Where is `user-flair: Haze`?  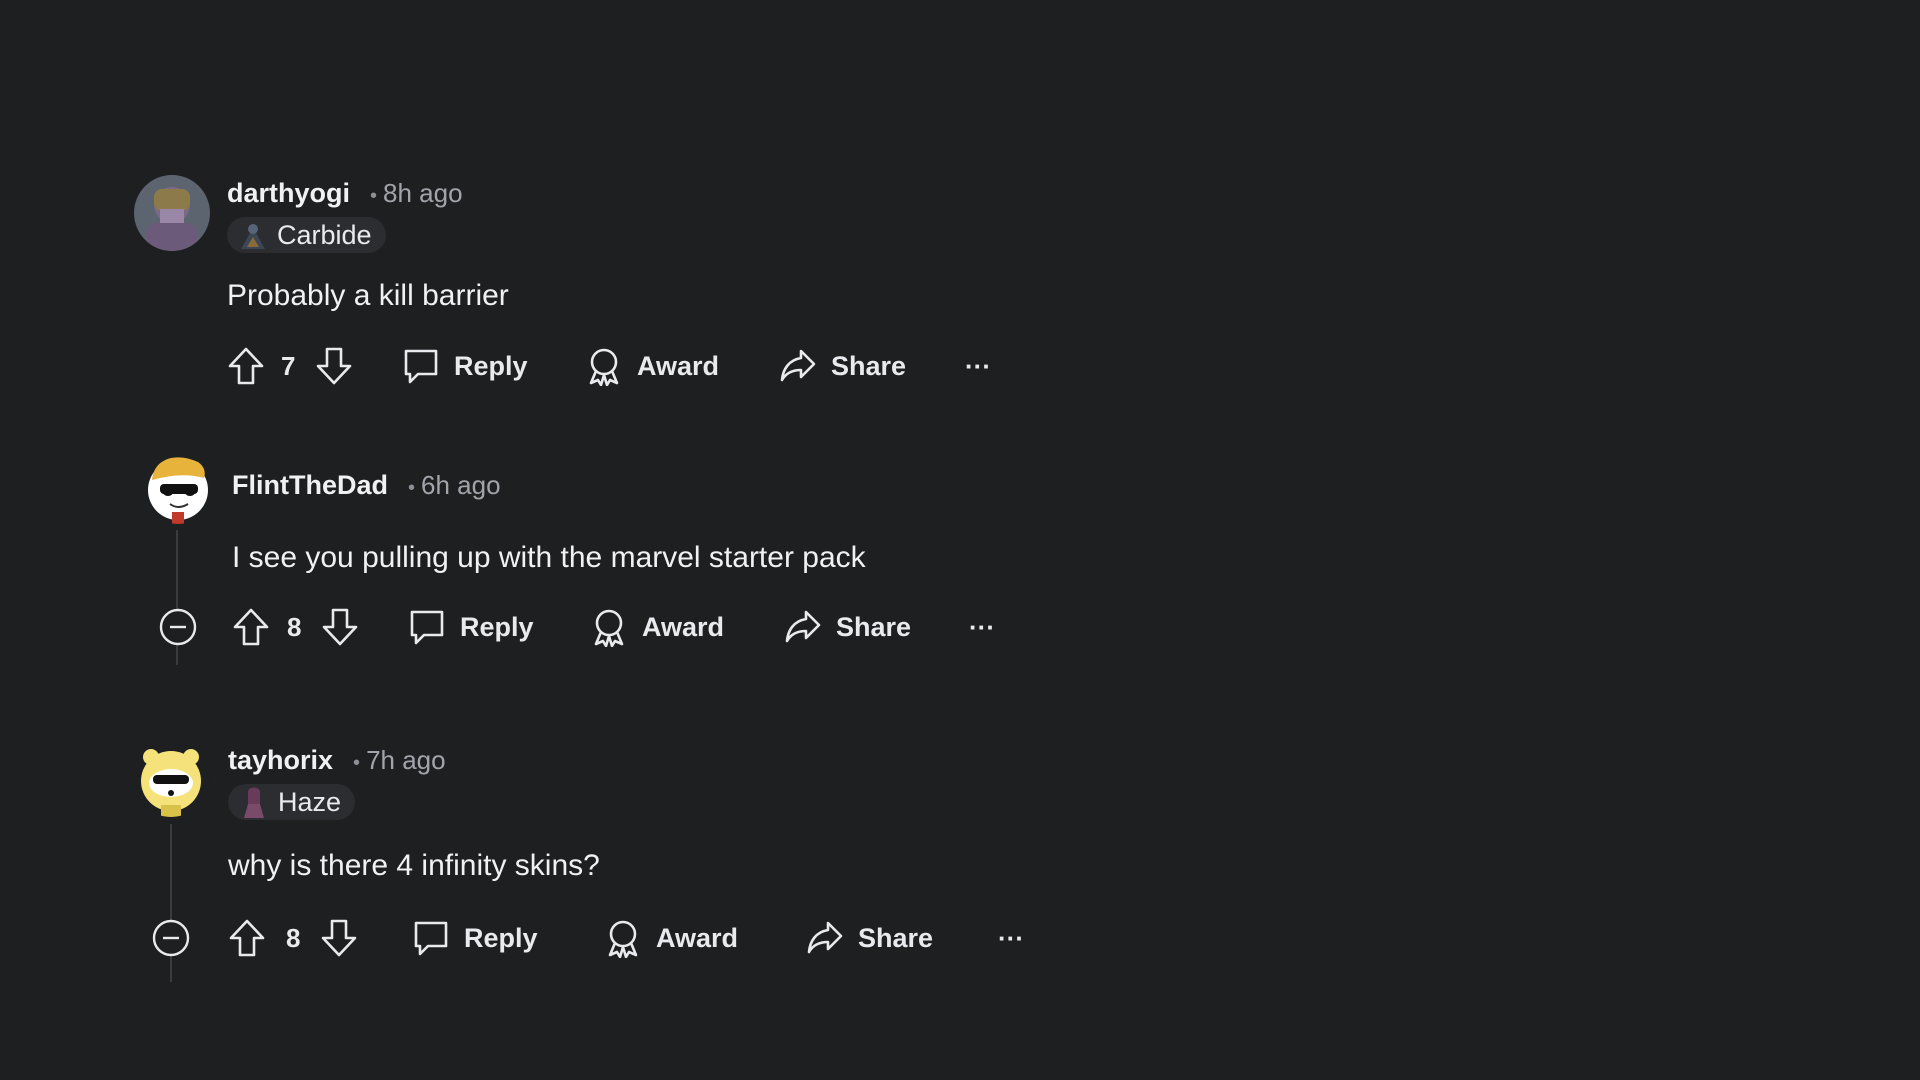 user-flair: Haze is located at coordinates (292, 802).